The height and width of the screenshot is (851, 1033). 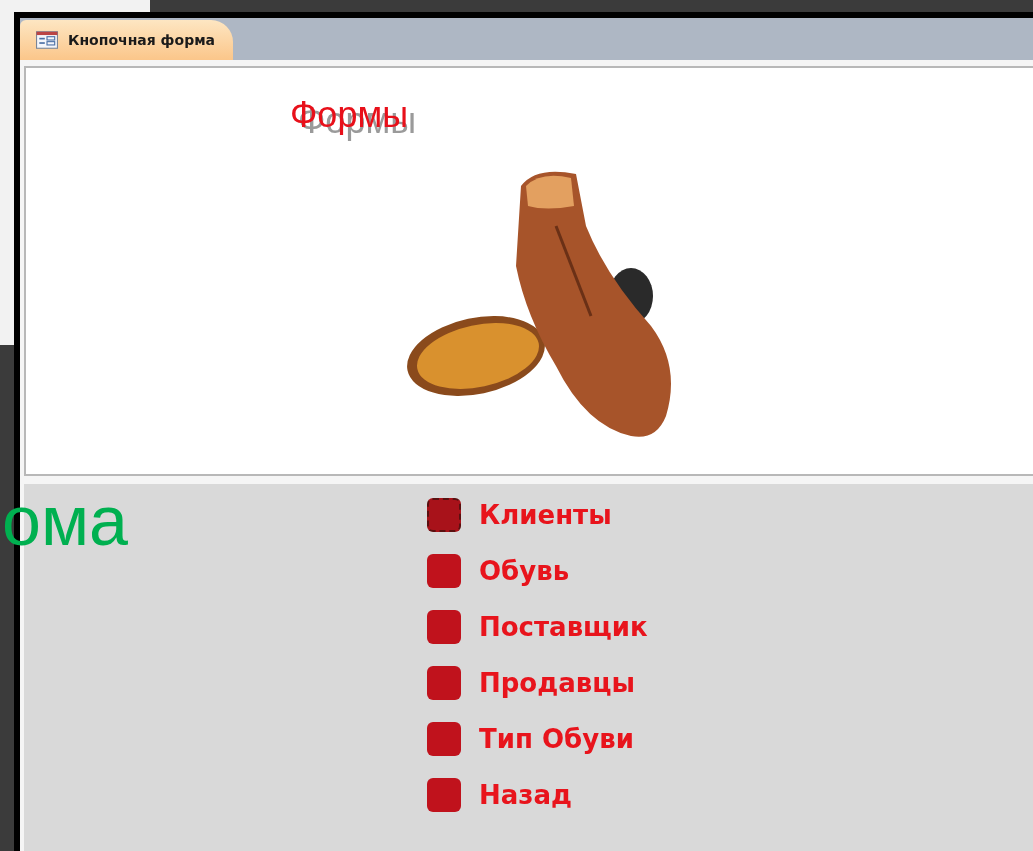 I want to click on button-label: Клиенты, so click(x=545, y=515).